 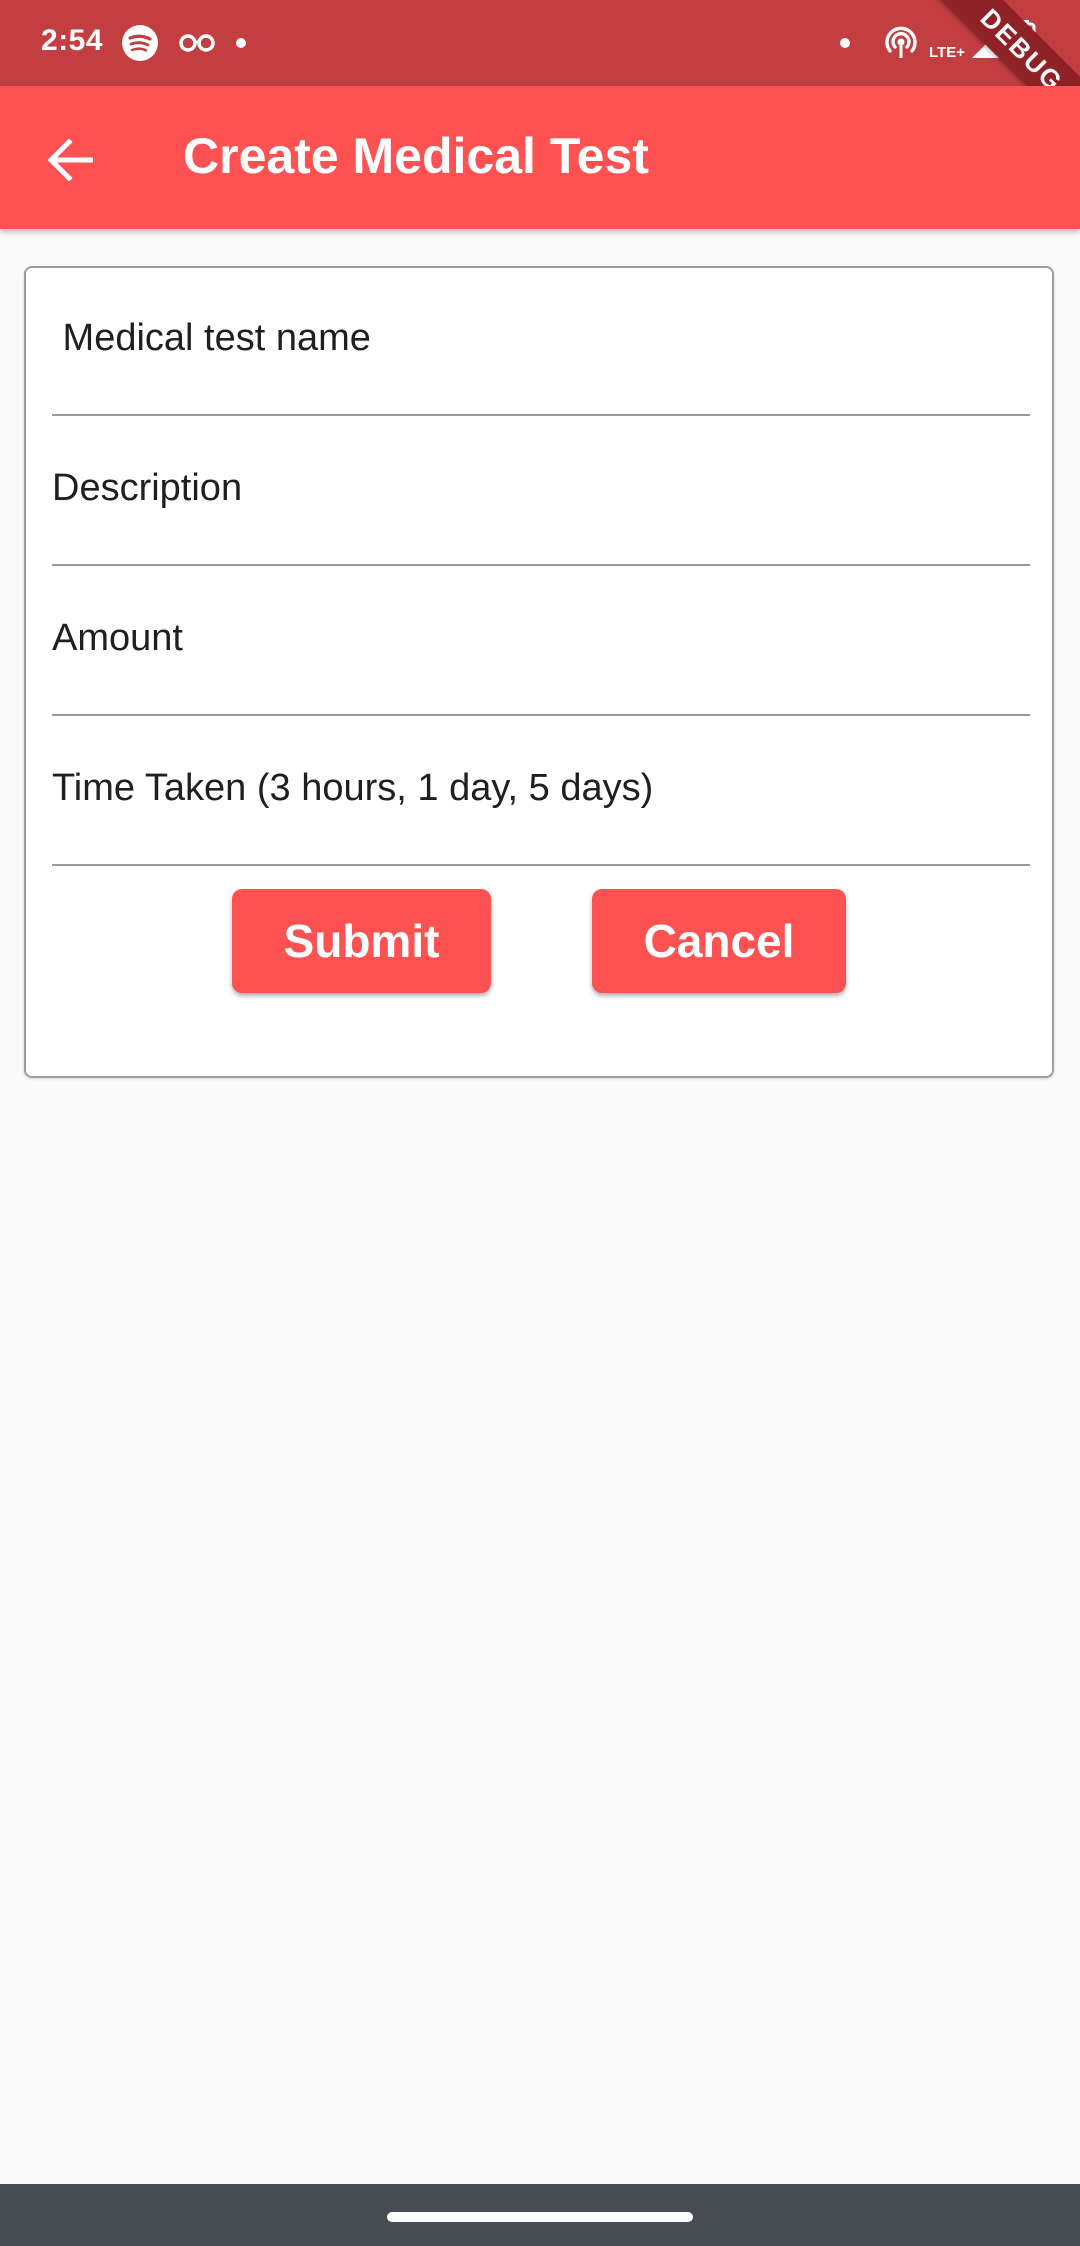 What do you see at coordinates (901, 42) in the screenshot?
I see `hotspot-icon` at bounding box center [901, 42].